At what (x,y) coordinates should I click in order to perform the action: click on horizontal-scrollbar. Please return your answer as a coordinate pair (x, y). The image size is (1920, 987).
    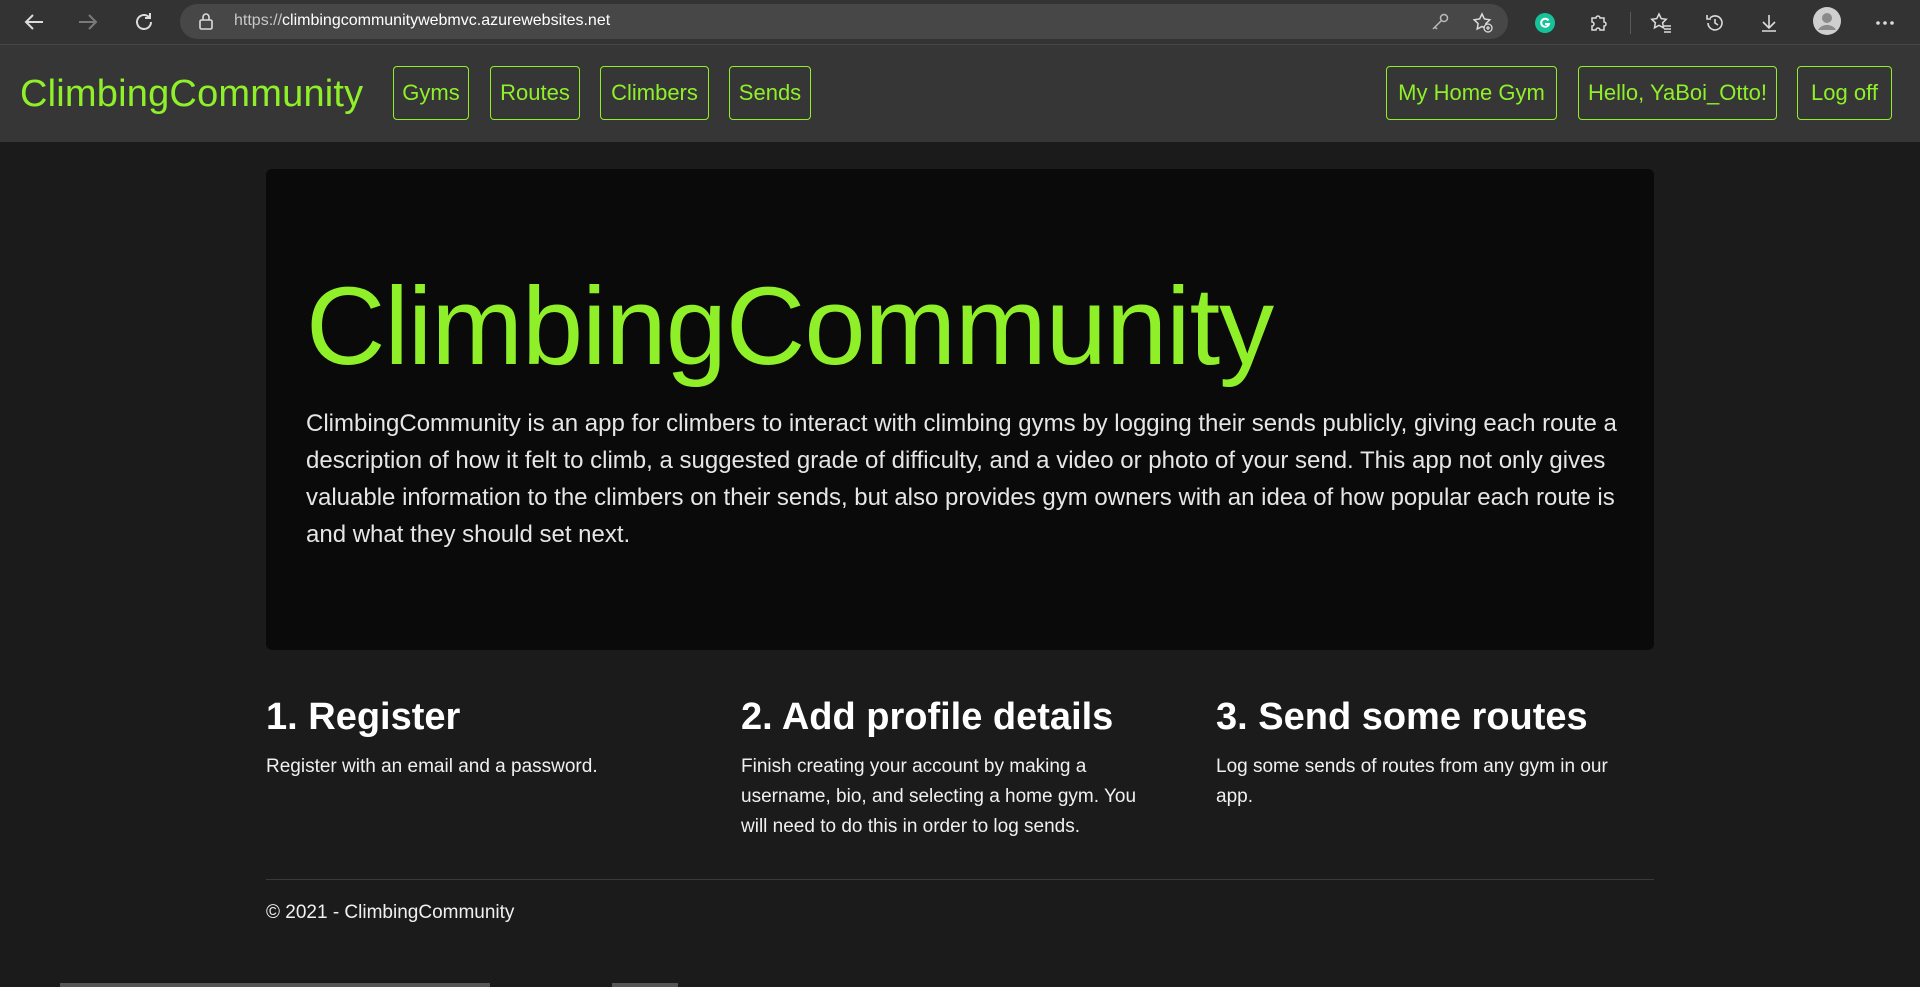
    Looking at the image, I should click on (275, 985).